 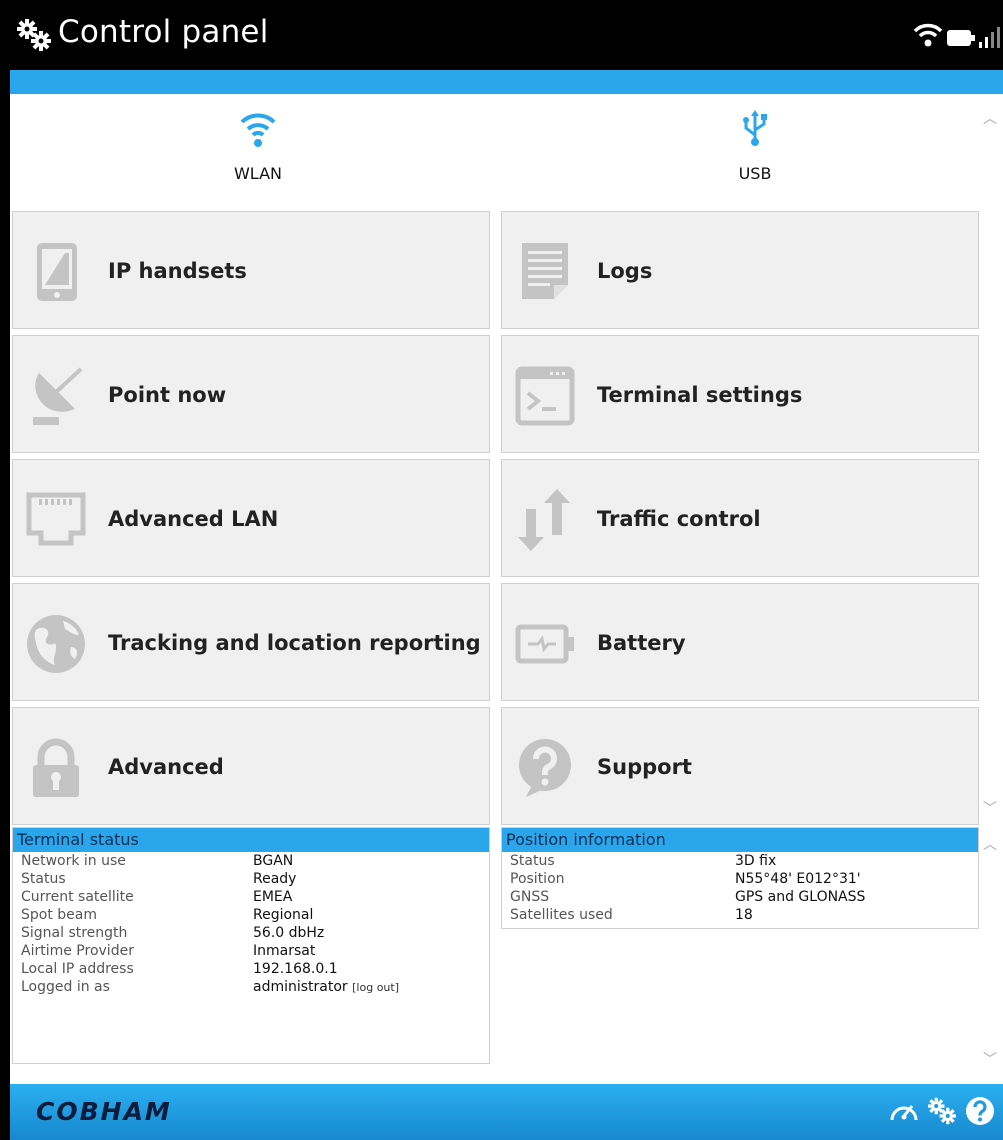 I want to click on usb-icon, so click(x=755, y=131).